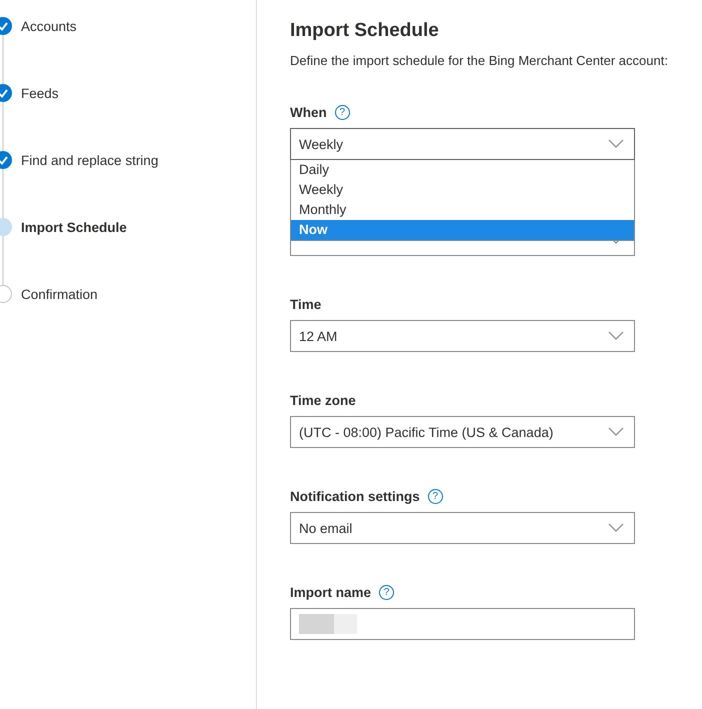  What do you see at coordinates (306, 304) in the screenshot?
I see `field-label: Time` at bounding box center [306, 304].